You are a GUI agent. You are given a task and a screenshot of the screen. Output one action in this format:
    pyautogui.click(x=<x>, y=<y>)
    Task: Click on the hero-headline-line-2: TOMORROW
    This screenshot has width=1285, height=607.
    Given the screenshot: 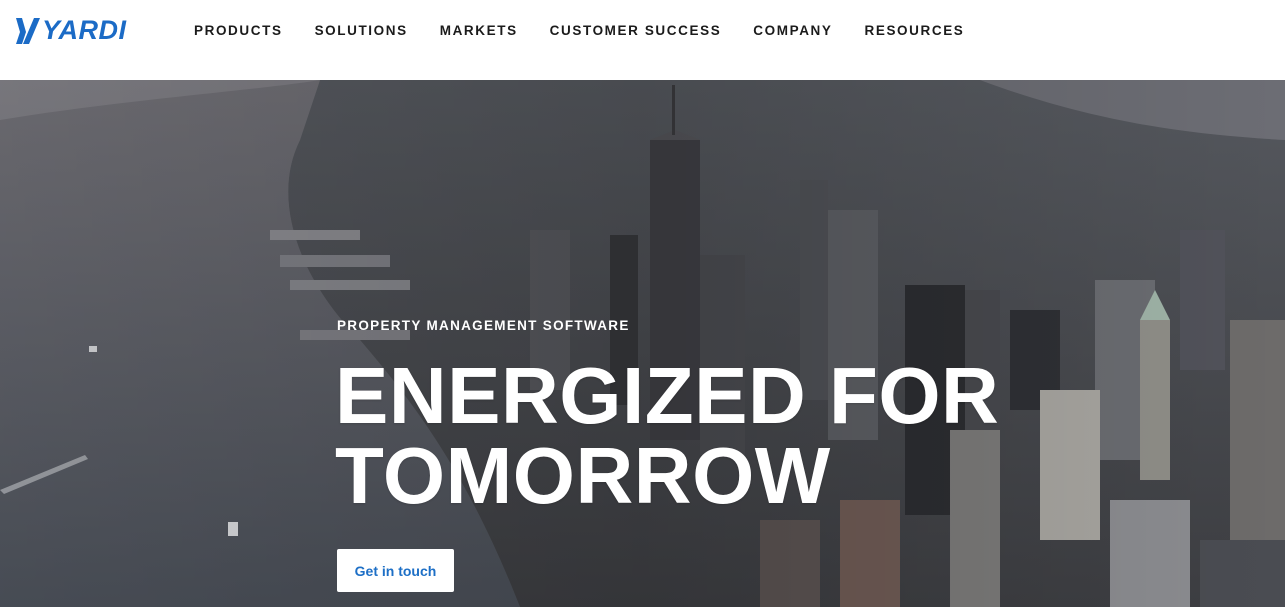 What is the action you would take?
    pyautogui.click(x=583, y=475)
    